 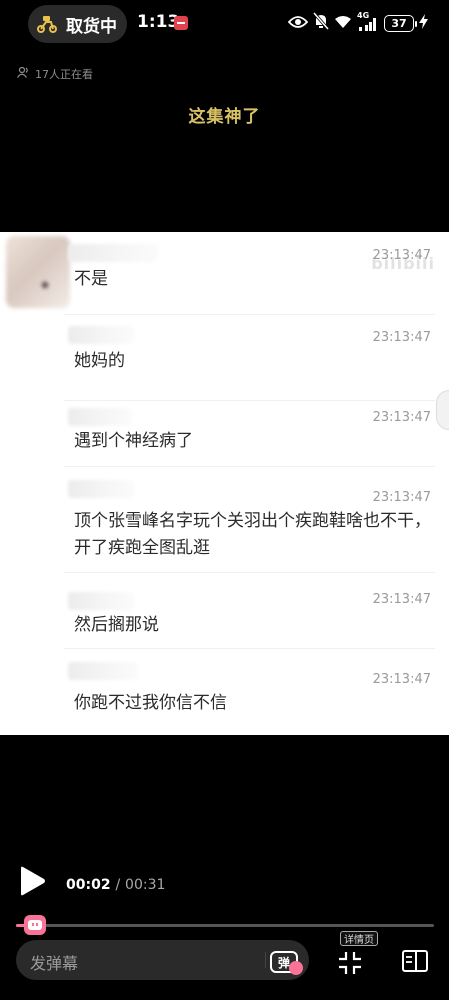 What do you see at coordinates (47, 24) in the screenshot?
I see `scooter-icon` at bounding box center [47, 24].